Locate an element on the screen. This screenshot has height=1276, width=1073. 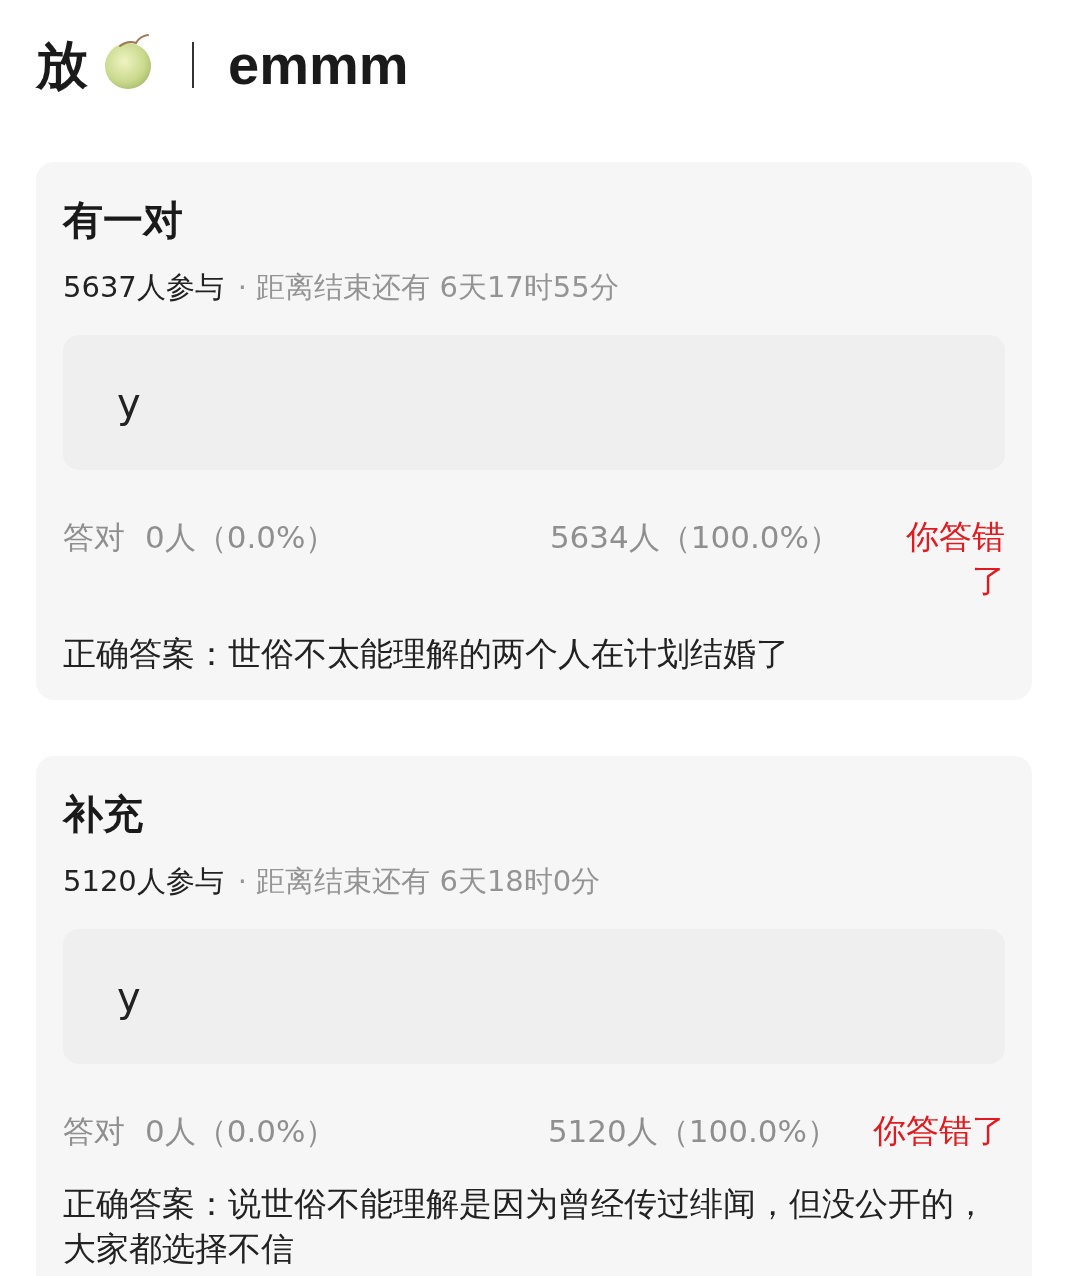
header-subtitle: emmm is located at coordinates (318, 65).